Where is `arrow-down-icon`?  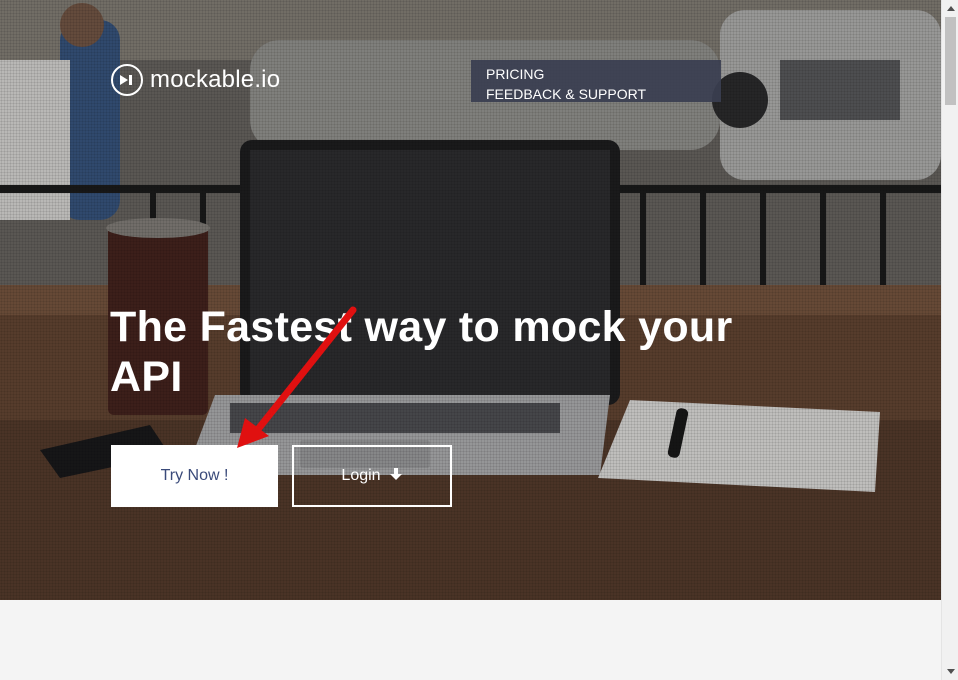 arrow-down-icon is located at coordinates (396, 476).